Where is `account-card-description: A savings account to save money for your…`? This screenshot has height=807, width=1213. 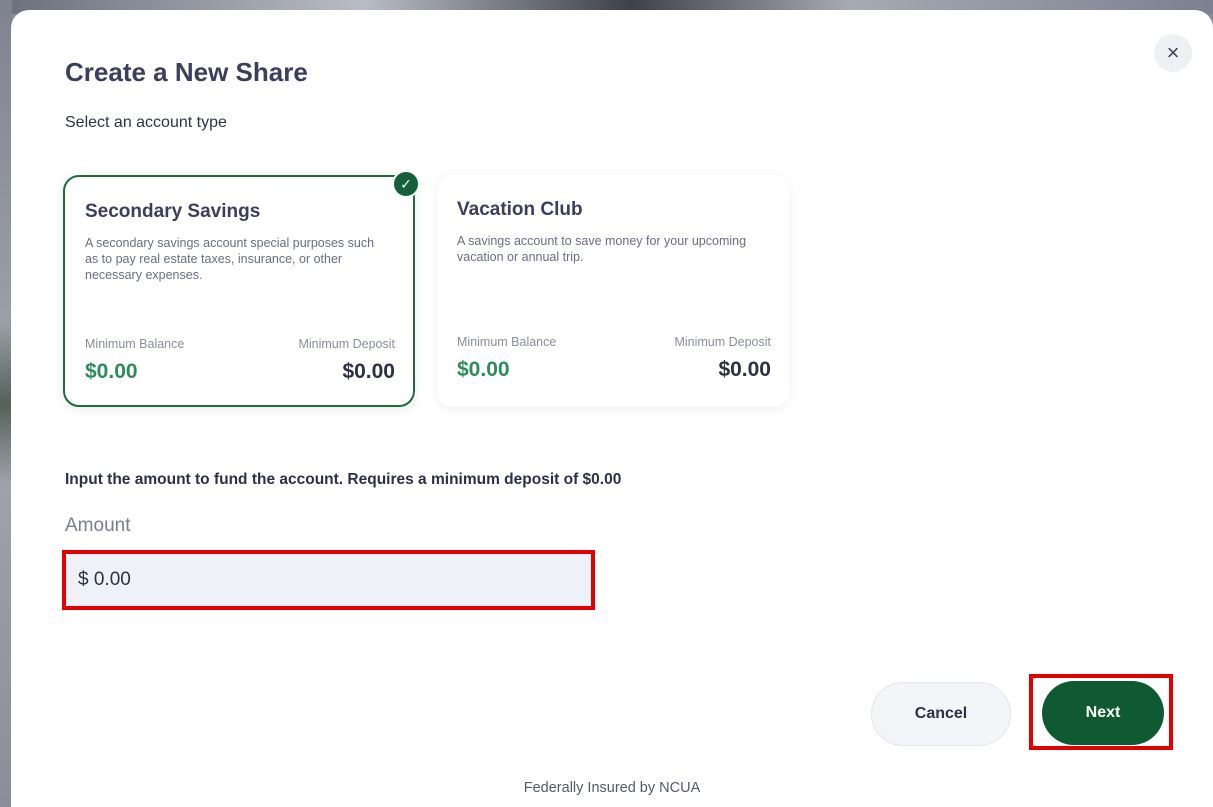 account-card-description: A savings account to save money for your… is located at coordinates (602, 249).